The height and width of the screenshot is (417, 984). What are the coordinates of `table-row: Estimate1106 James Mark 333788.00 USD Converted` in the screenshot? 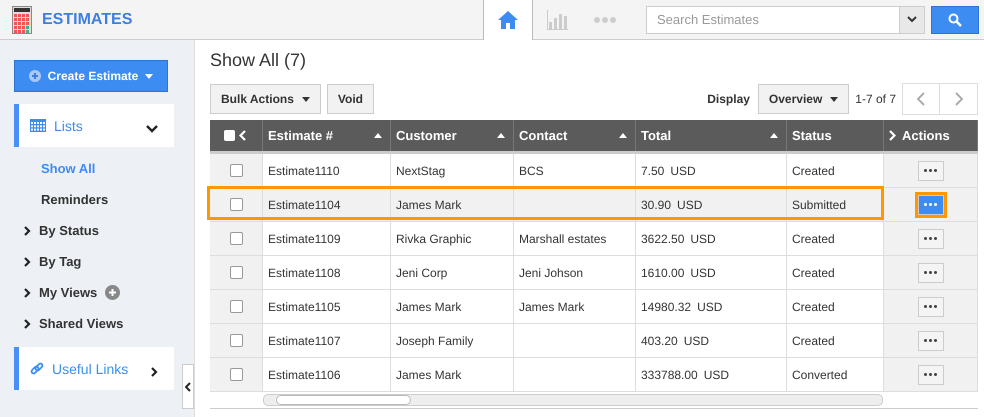 It's located at (594, 375).